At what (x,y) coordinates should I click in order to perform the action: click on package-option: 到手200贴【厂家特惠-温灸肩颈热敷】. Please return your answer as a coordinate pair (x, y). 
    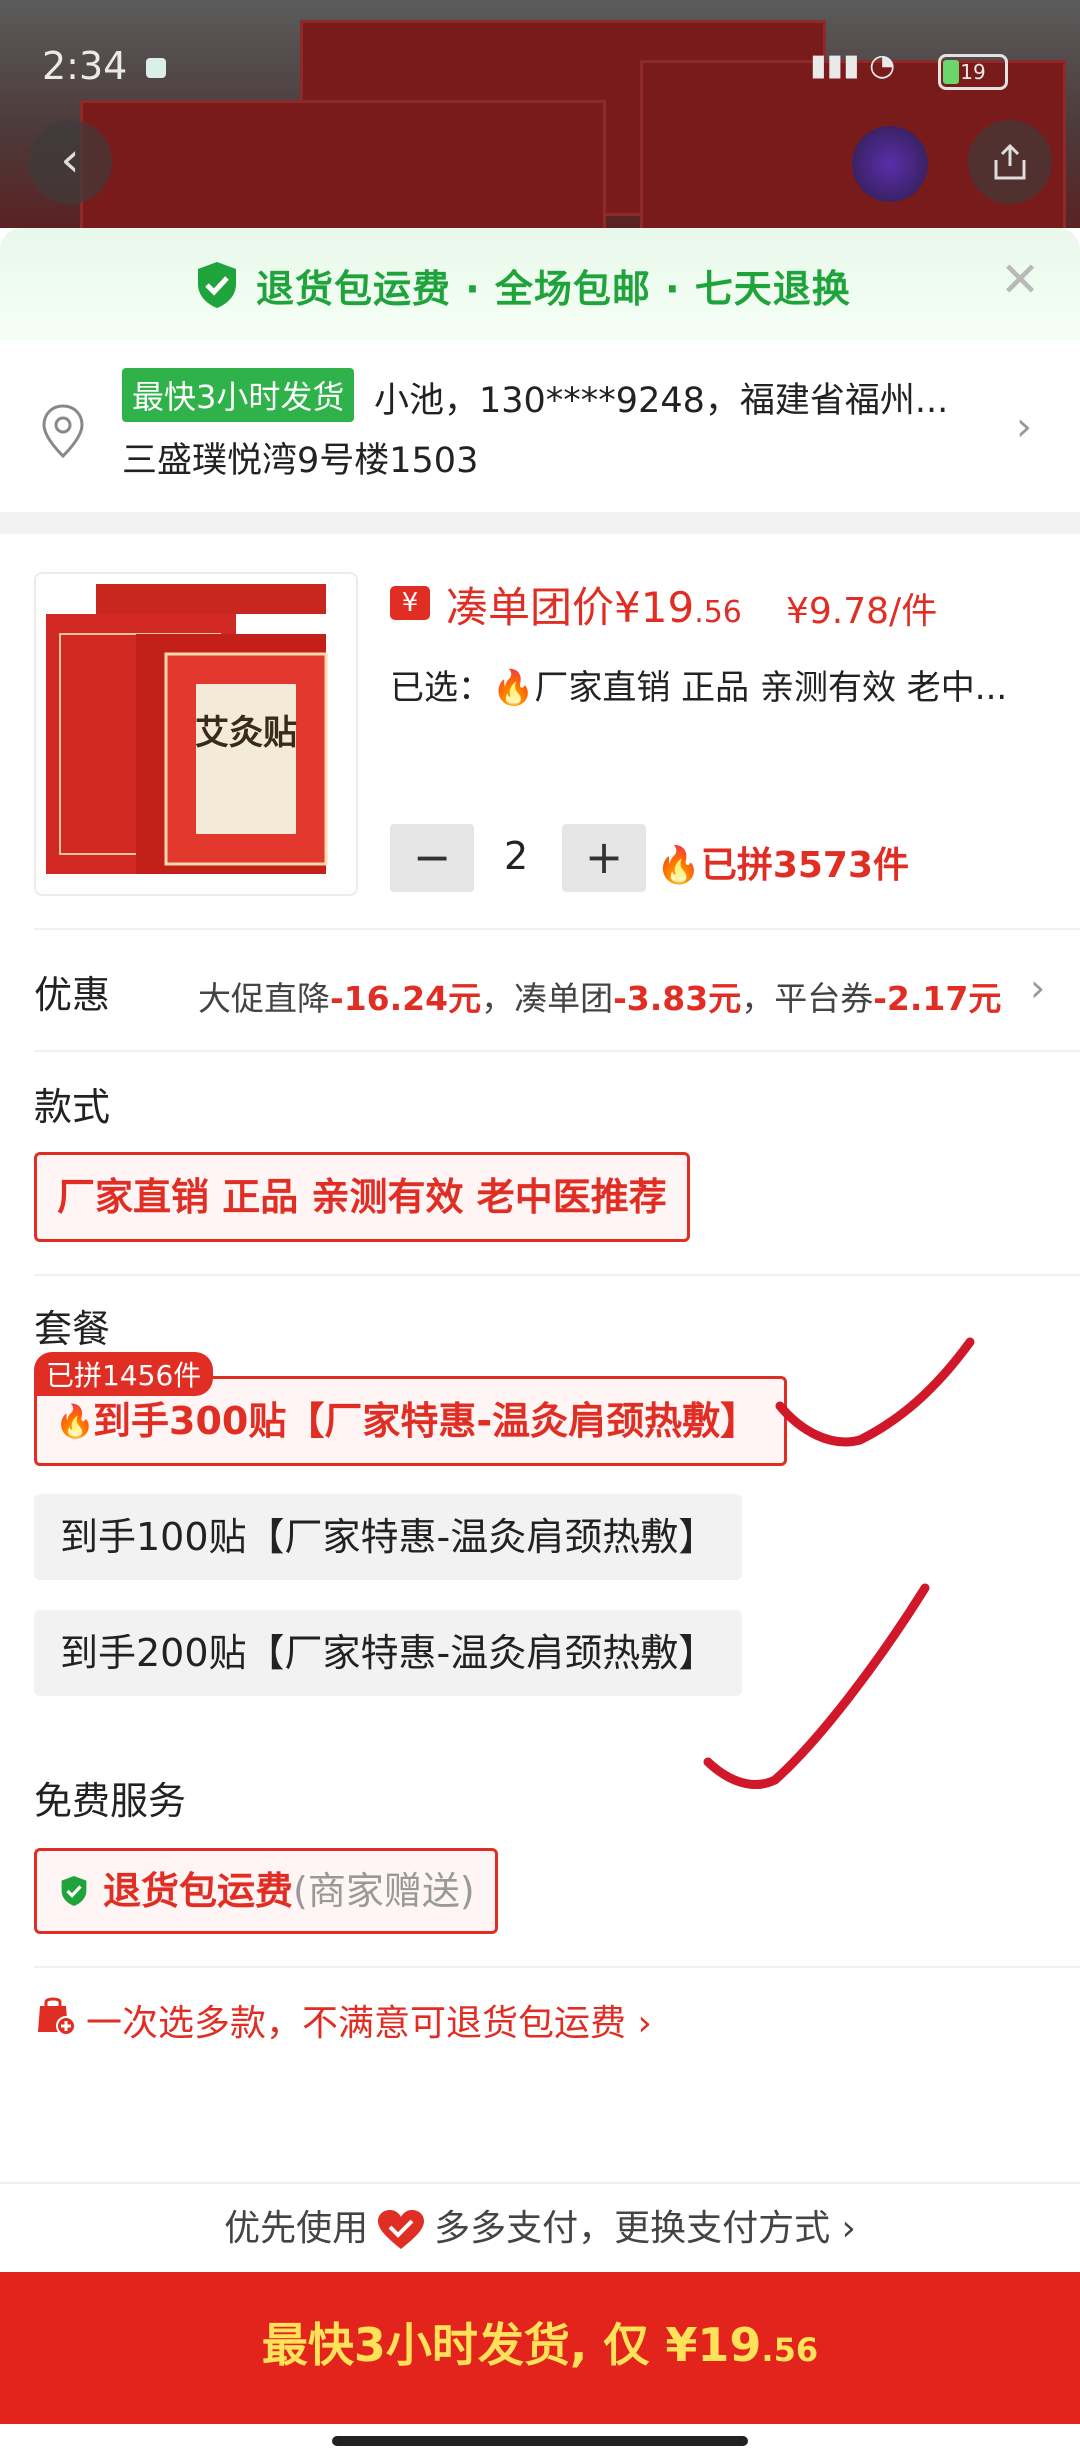
    Looking at the image, I should click on (388, 1653).